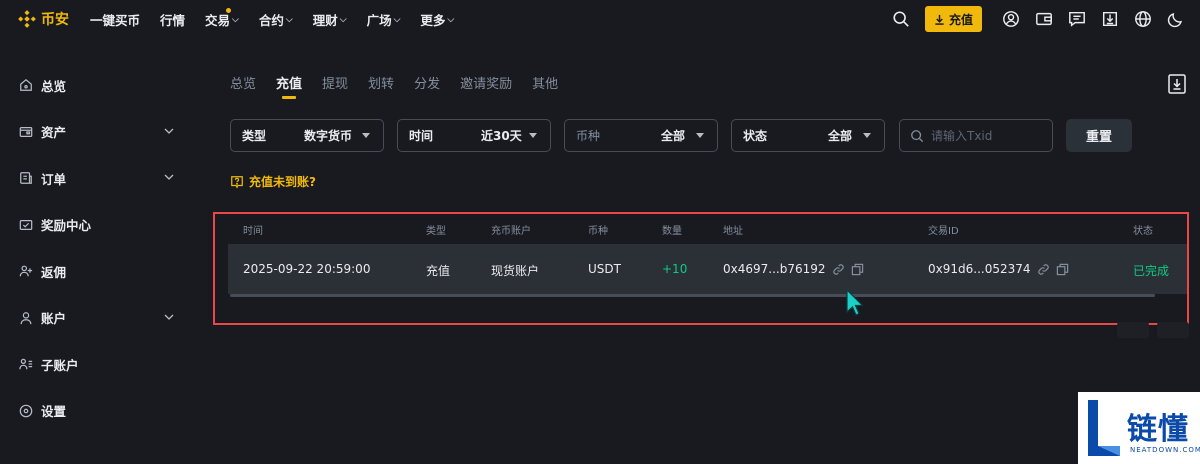 The width and height of the screenshot is (1200, 464). What do you see at coordinates (511, 231) in the screenshot?
I see `column-header-account: 充币账户` at bounding box center [511, 231].